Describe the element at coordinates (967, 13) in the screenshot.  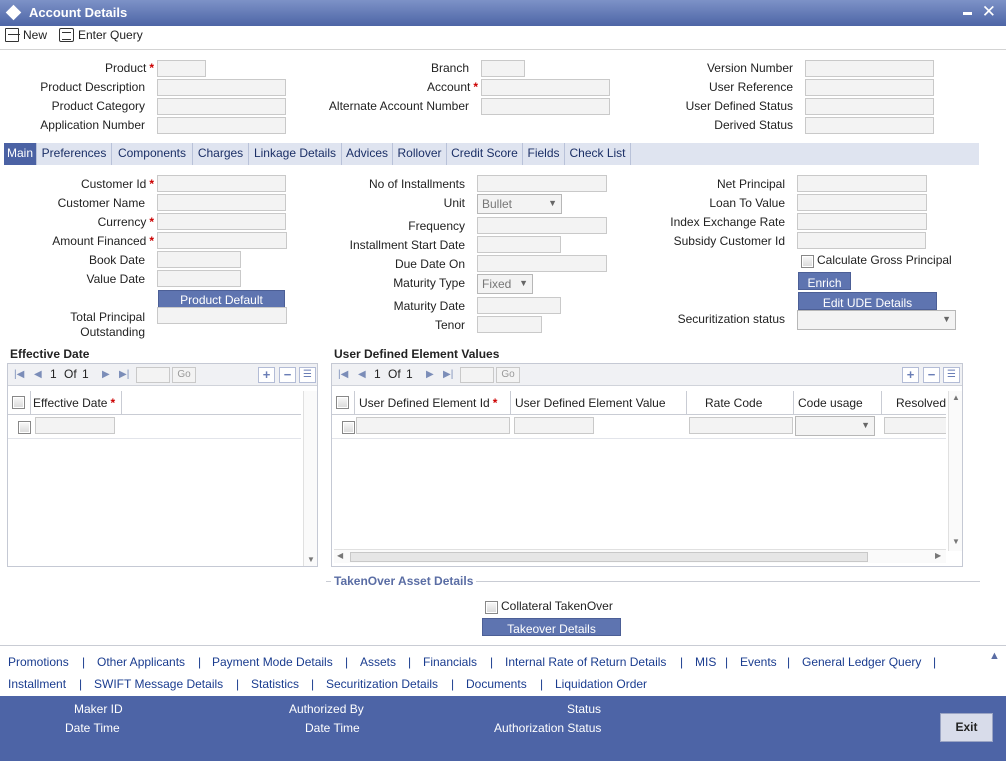
I see `minimize-icon` at that location.